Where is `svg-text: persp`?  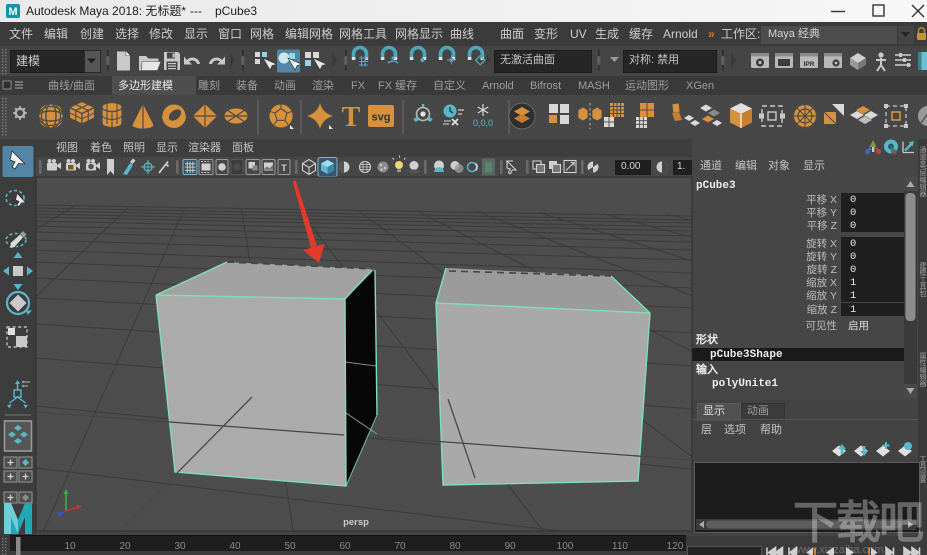 svg-text: persp is located at coordinates (356, 522).